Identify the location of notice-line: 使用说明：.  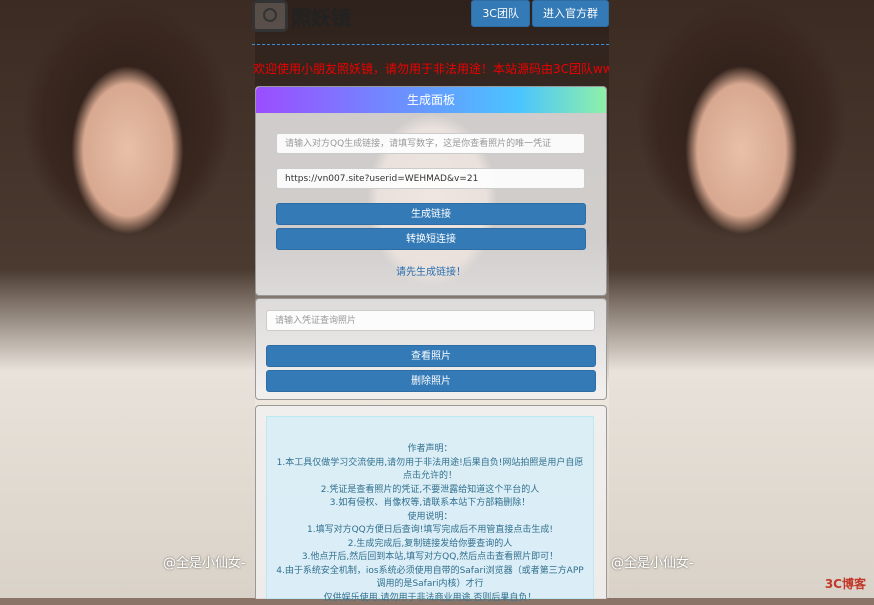
(430, 518).